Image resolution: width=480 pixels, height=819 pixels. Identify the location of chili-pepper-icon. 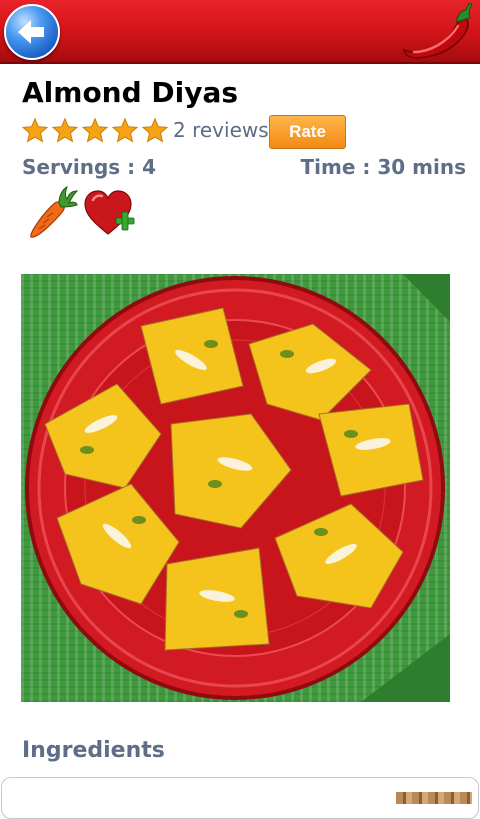
(438, 30).